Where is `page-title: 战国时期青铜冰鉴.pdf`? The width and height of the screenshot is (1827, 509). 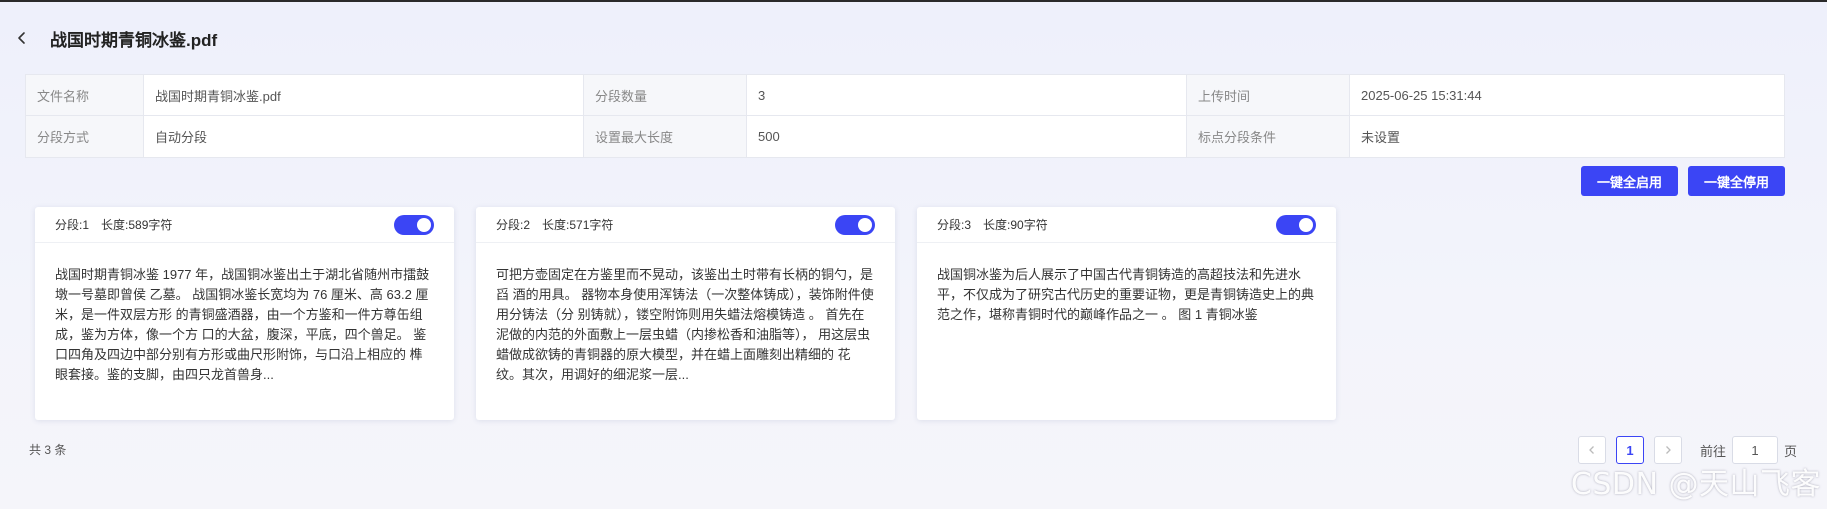
page-title: 战国时期青铜冰鉴.pdf is located at coordinates (134, 40).